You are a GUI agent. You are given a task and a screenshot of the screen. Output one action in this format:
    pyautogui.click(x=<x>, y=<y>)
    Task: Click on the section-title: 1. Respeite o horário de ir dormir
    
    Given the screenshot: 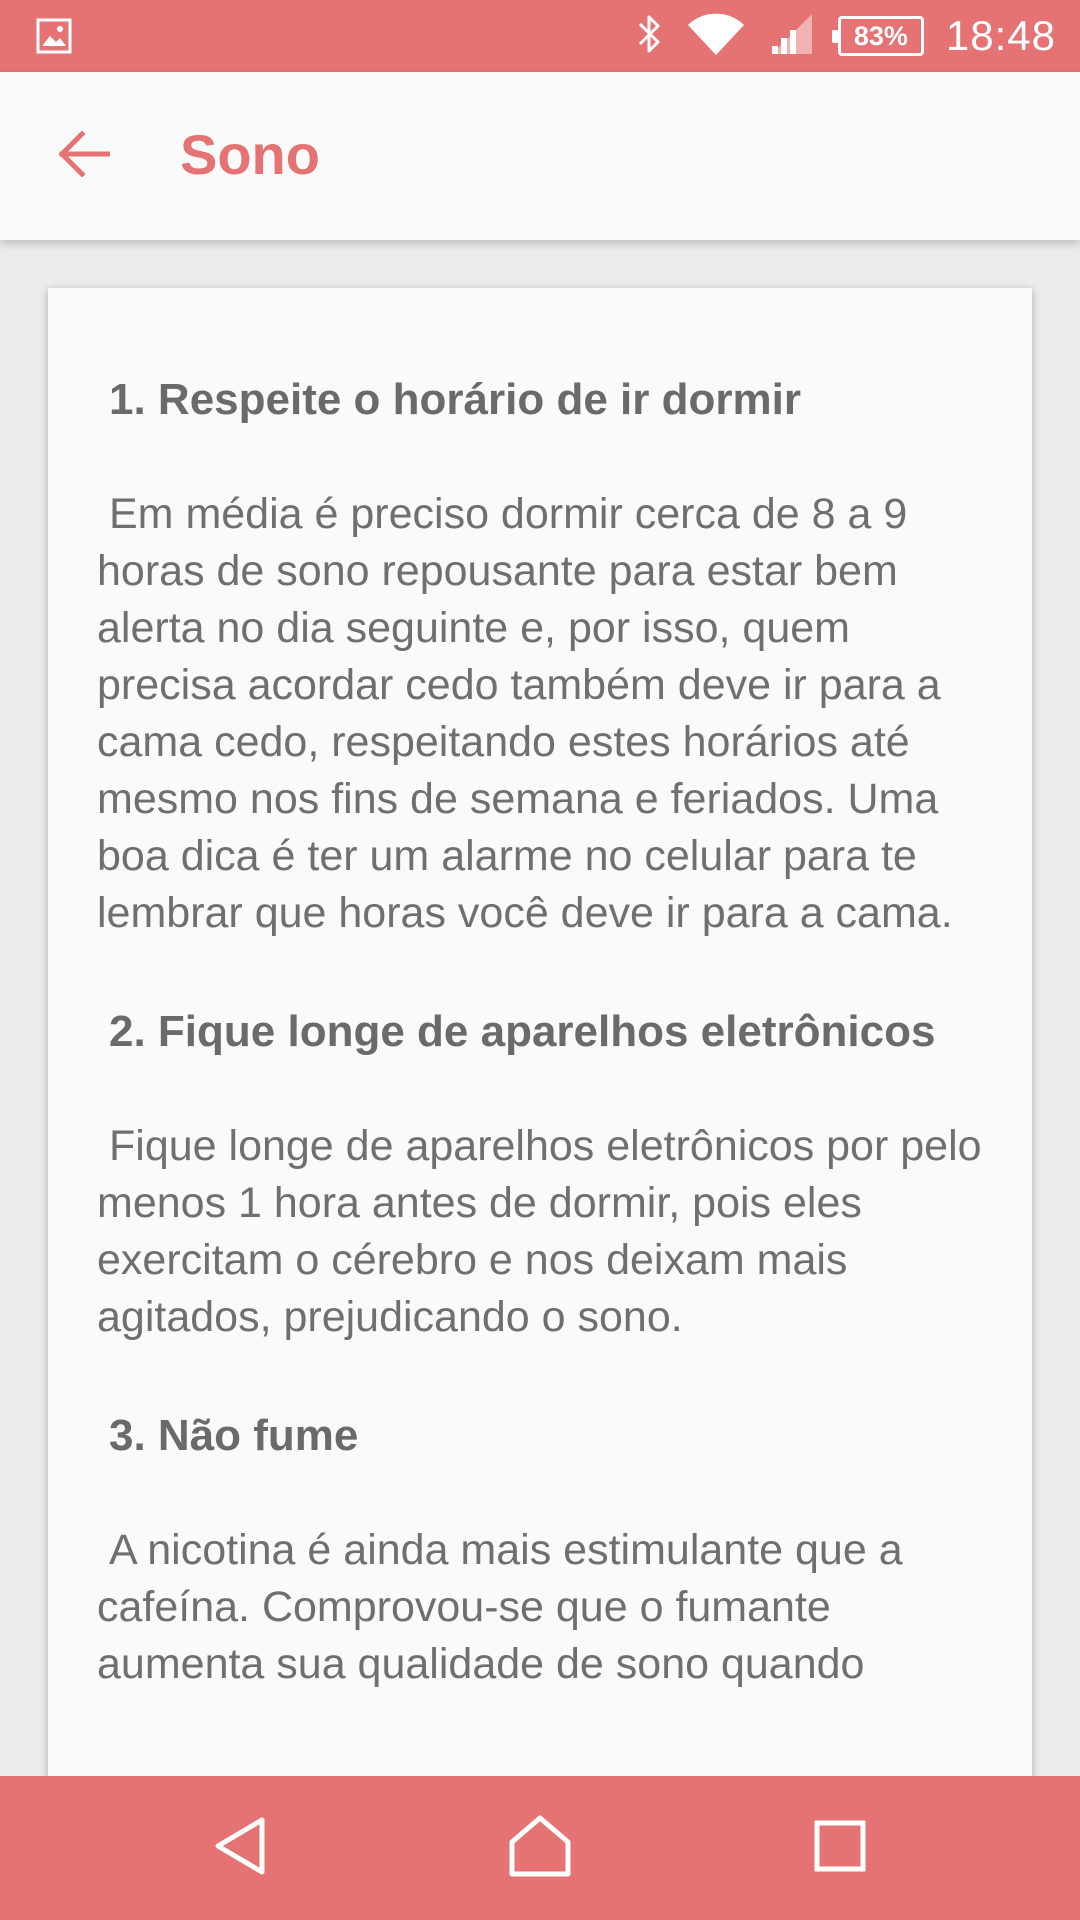 What is the action you would take?
    pyautogui.click(x=455, y=399)
    